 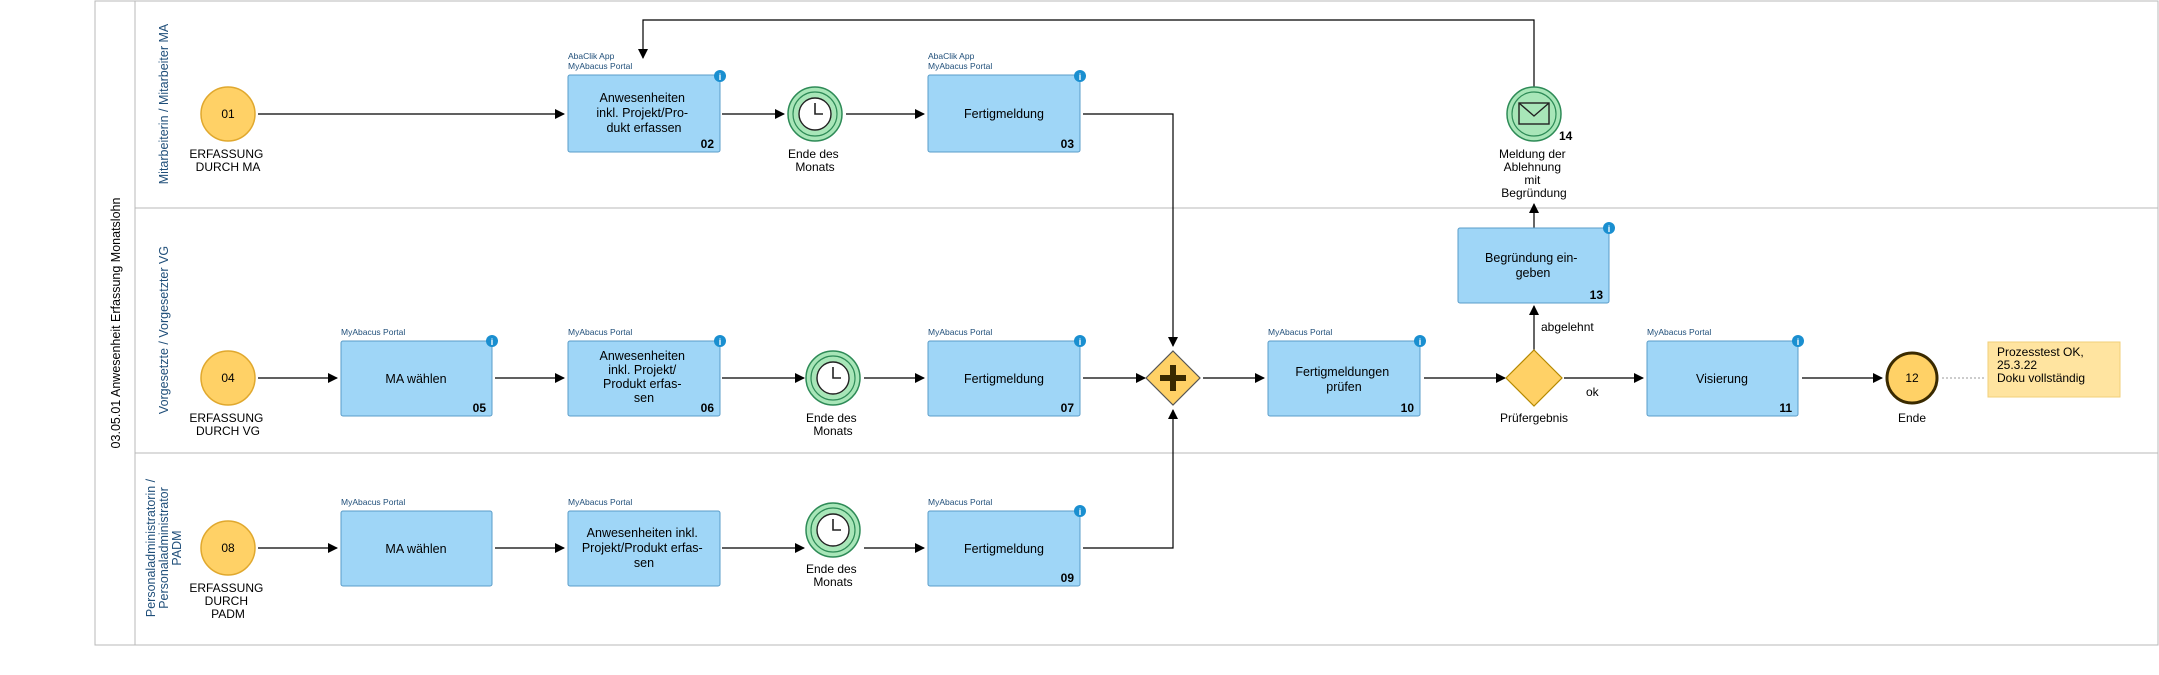 I want to click on flow-label-rejected: abgelehnt, so click(x=1567, y=327).